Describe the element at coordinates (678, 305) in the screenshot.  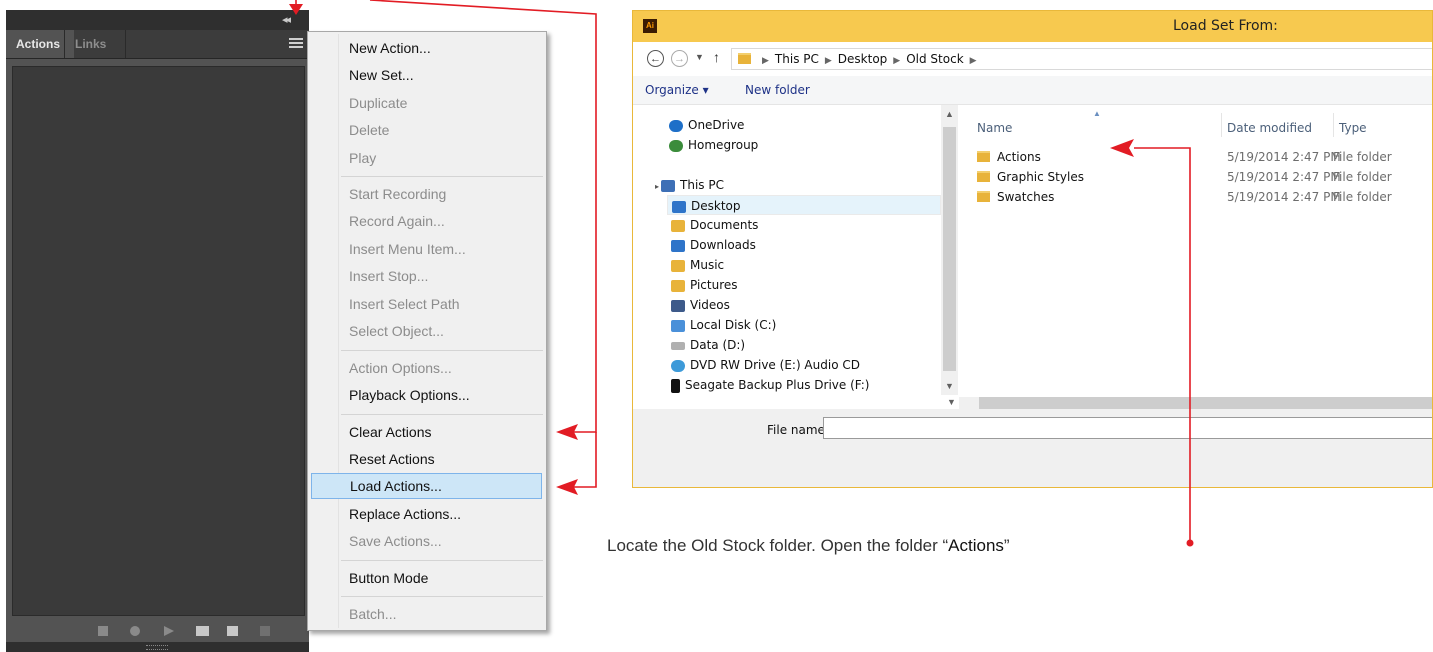
I see `videos-folder-icon` at that location.